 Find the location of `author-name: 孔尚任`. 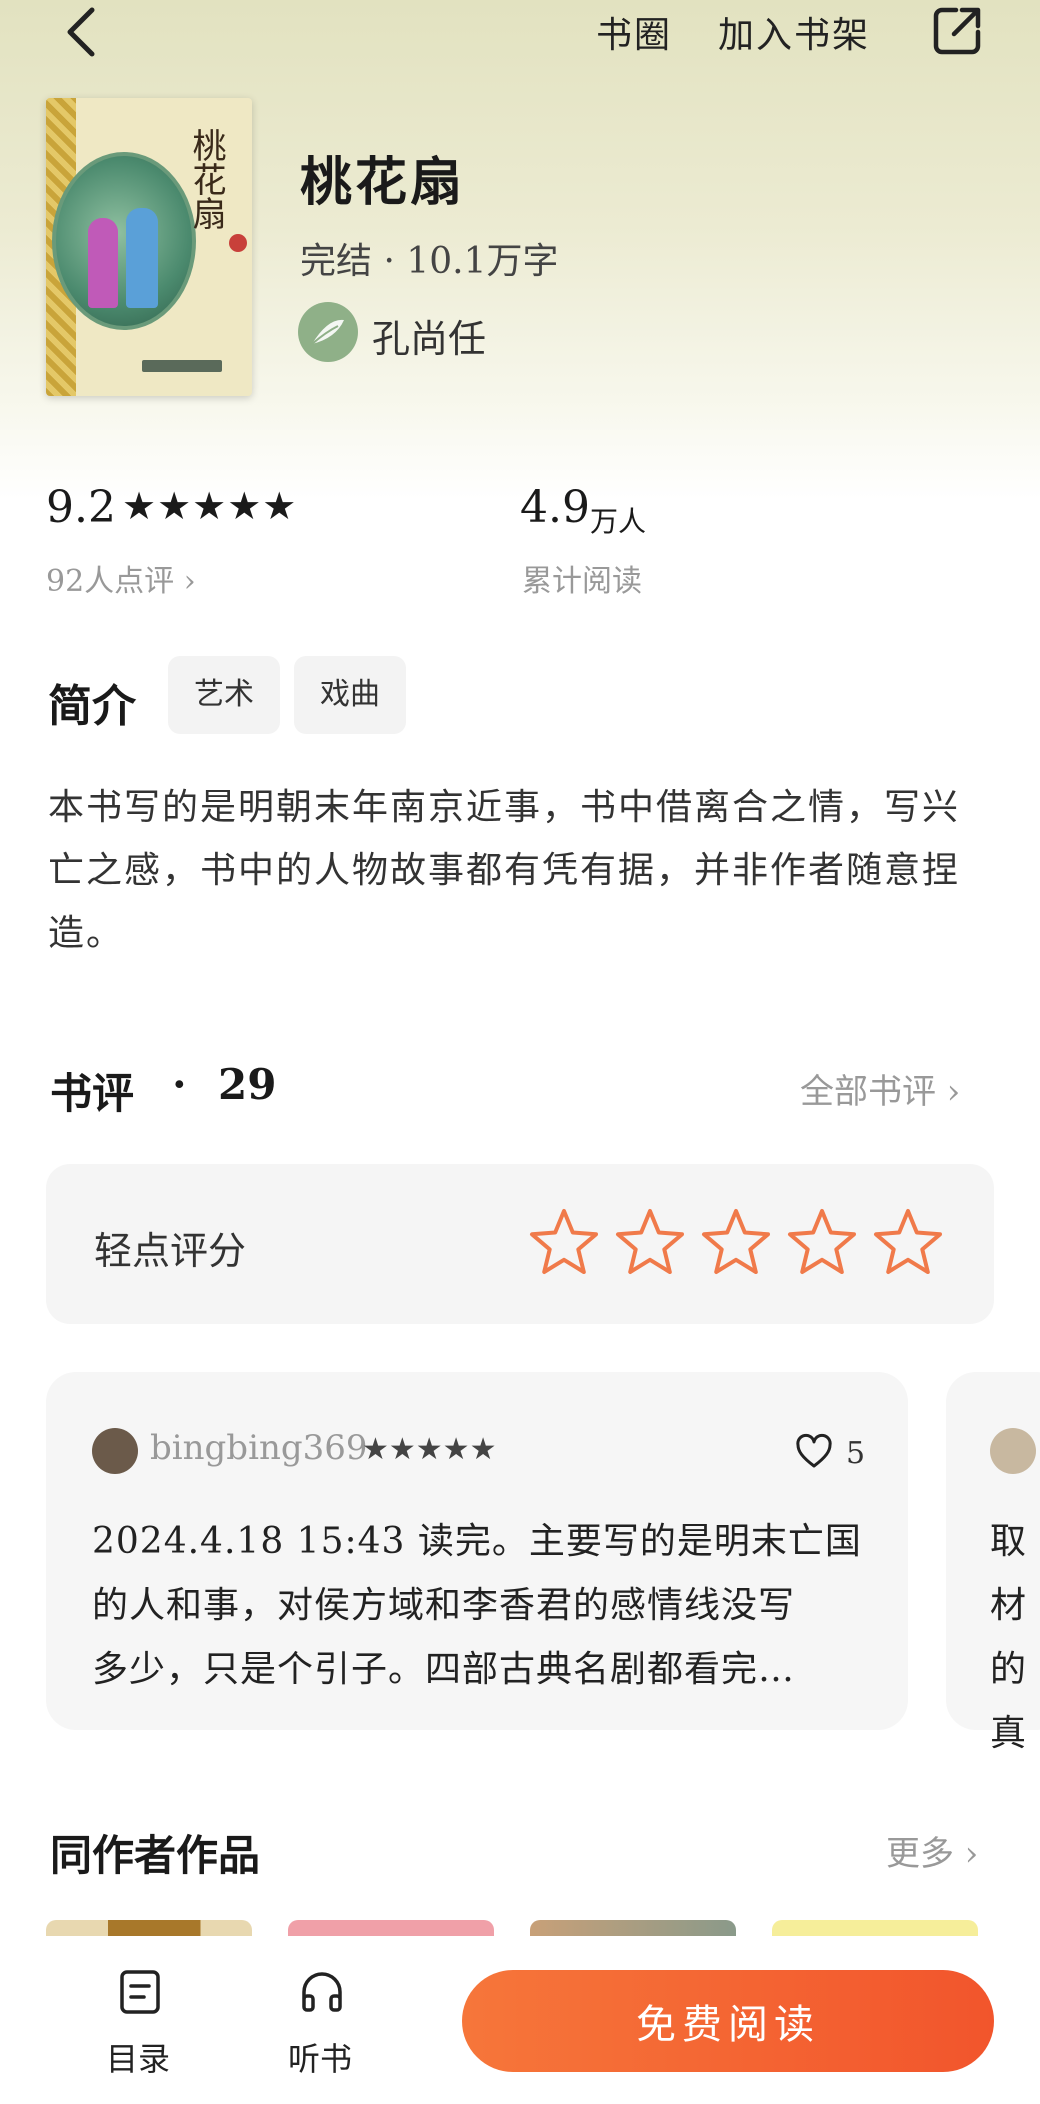

author-name: 孔尚任 is located at coordinates (429, 335).